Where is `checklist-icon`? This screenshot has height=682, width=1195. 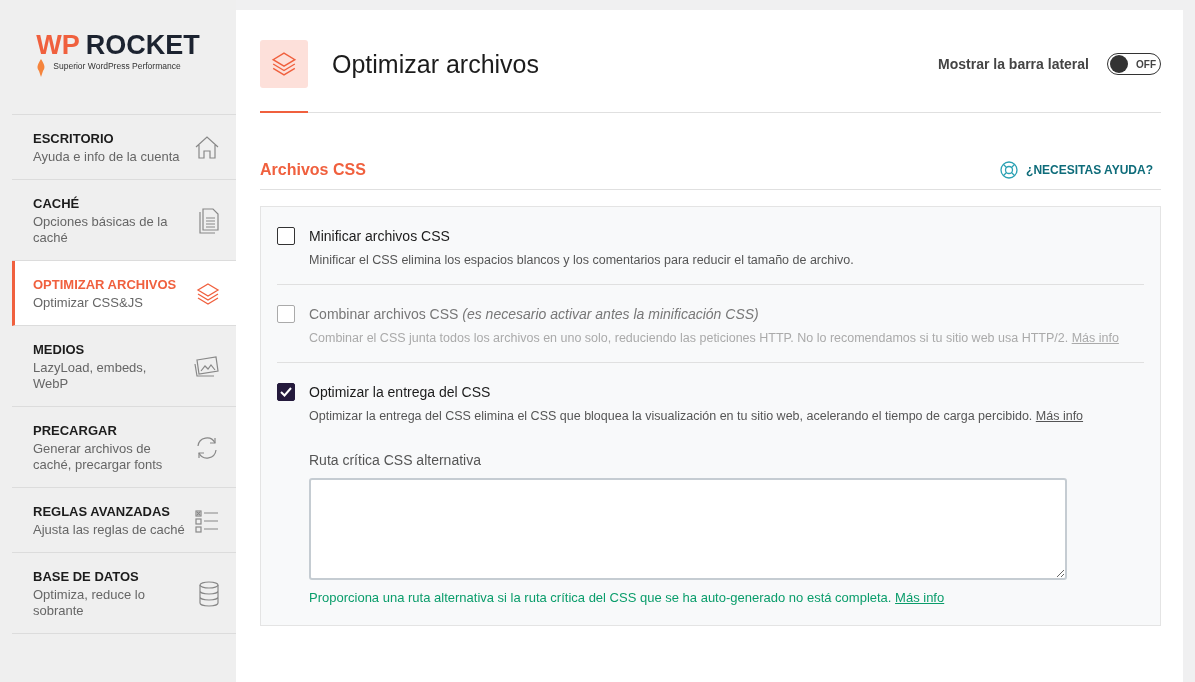
checklist-icon is located at coordinates (207, 521).